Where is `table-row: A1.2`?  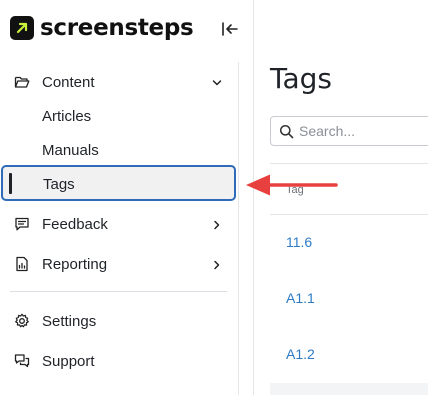
table-row: A1.2 is located at coordinates (349, 355).